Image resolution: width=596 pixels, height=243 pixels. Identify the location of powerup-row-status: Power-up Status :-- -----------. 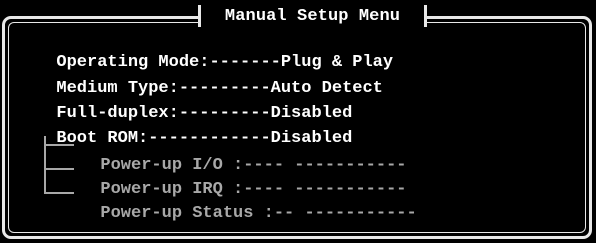
(248, 202).